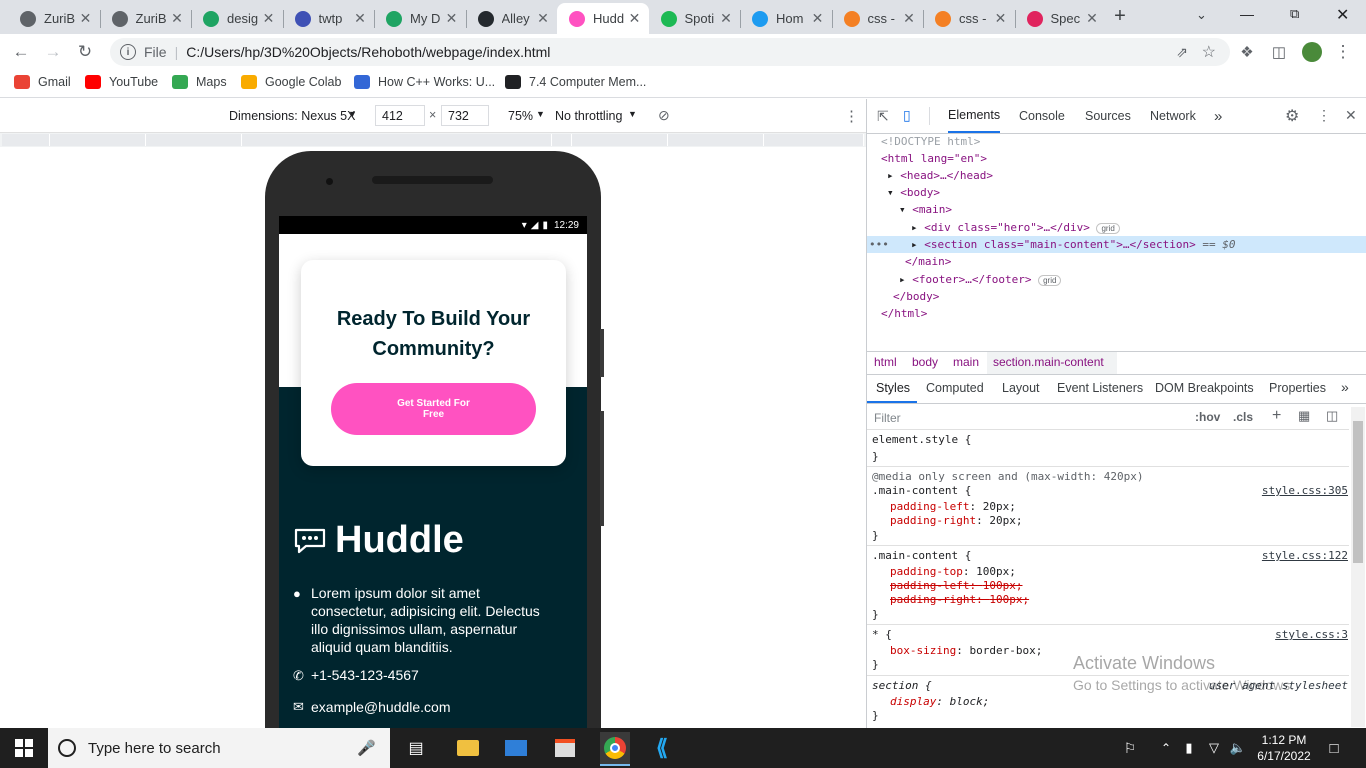 This screenshot has width=1366, height=768. Describe the element at coordinates (921, 439) in the screenshot. I see `element-style-rule: element.style {` at that location.